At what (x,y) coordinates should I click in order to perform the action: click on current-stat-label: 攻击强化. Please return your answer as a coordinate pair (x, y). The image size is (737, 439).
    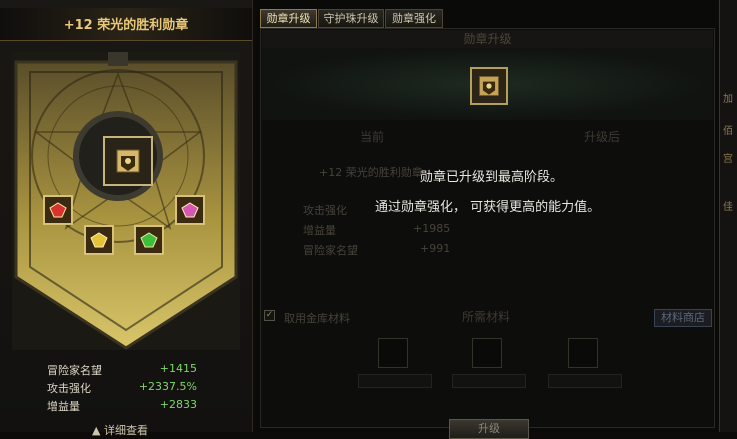
    Looking at the image, I should click on (325, 210).